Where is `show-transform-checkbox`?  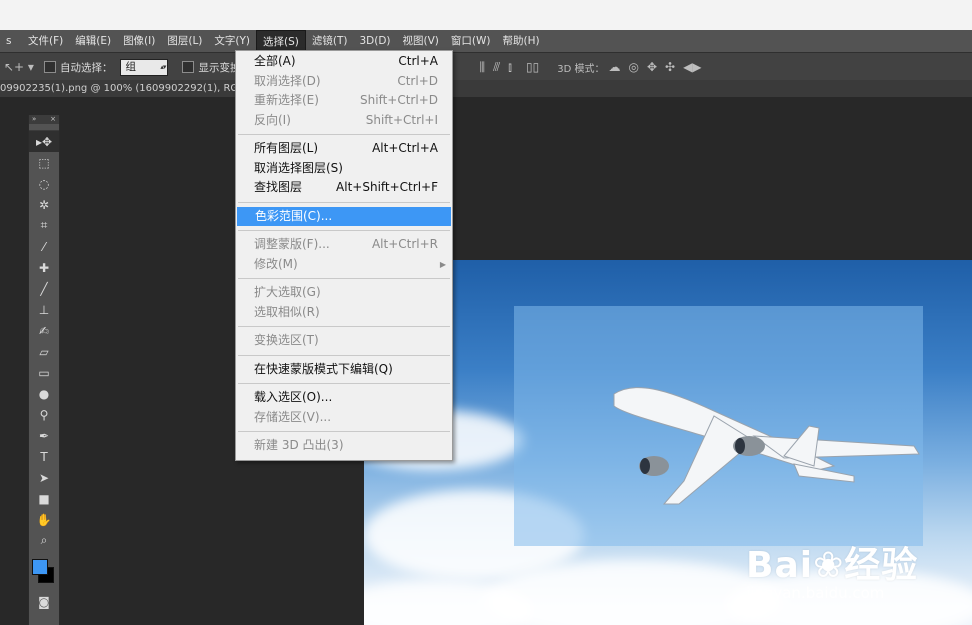 show-transform-checkbox is located at coordinates (188, 67).